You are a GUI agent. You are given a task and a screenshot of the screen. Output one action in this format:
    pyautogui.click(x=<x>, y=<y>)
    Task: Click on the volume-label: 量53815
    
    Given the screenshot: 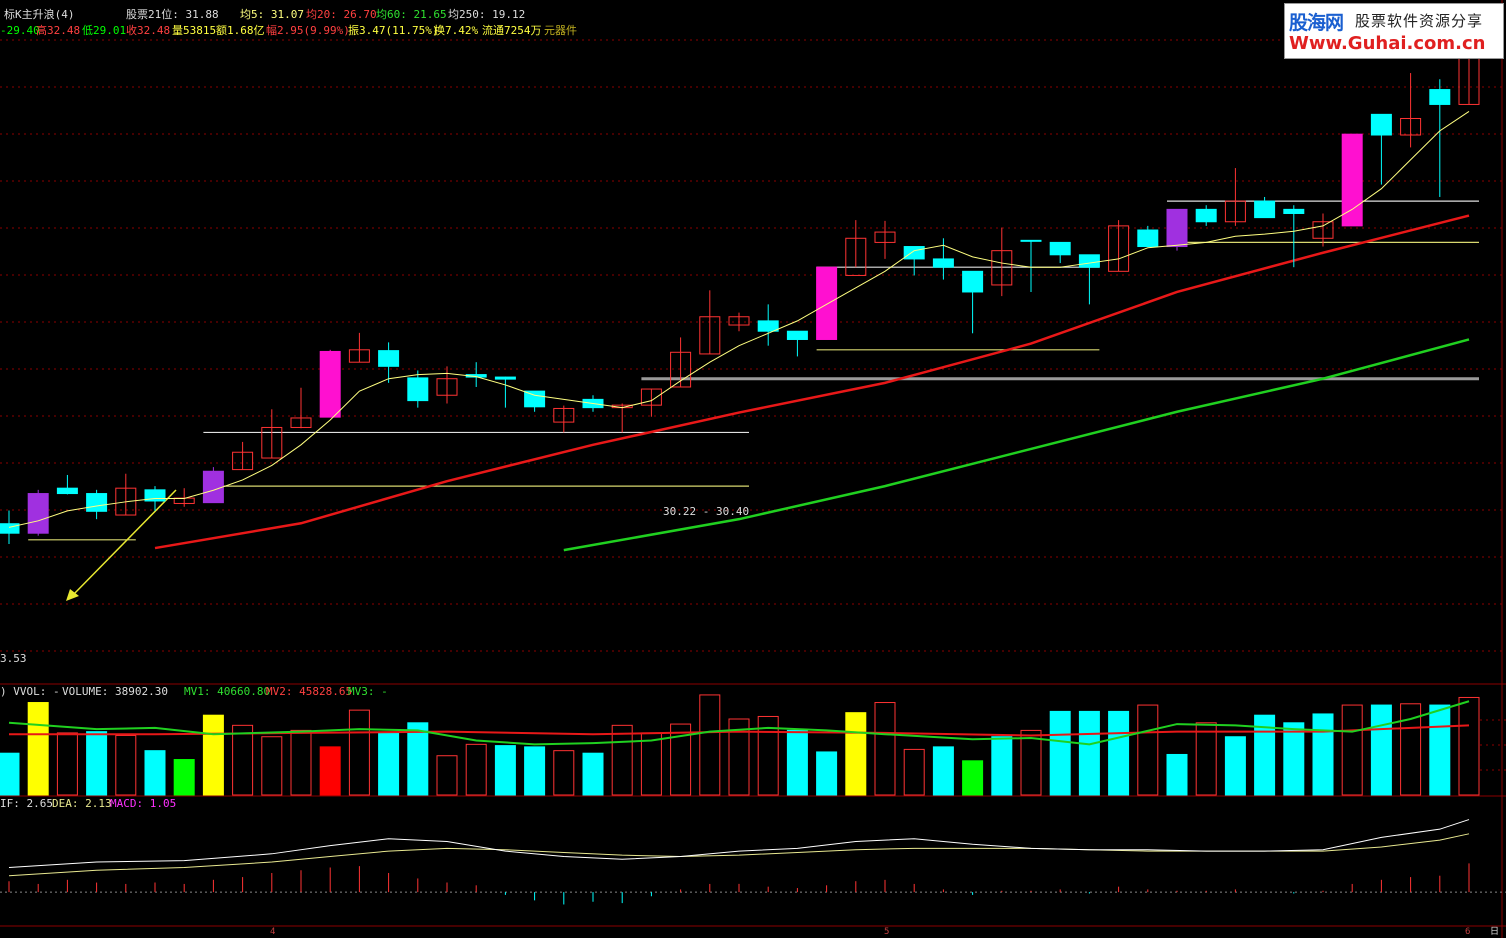 What is the action you would take?
    pyautogui.click(x=194, y=30)
    